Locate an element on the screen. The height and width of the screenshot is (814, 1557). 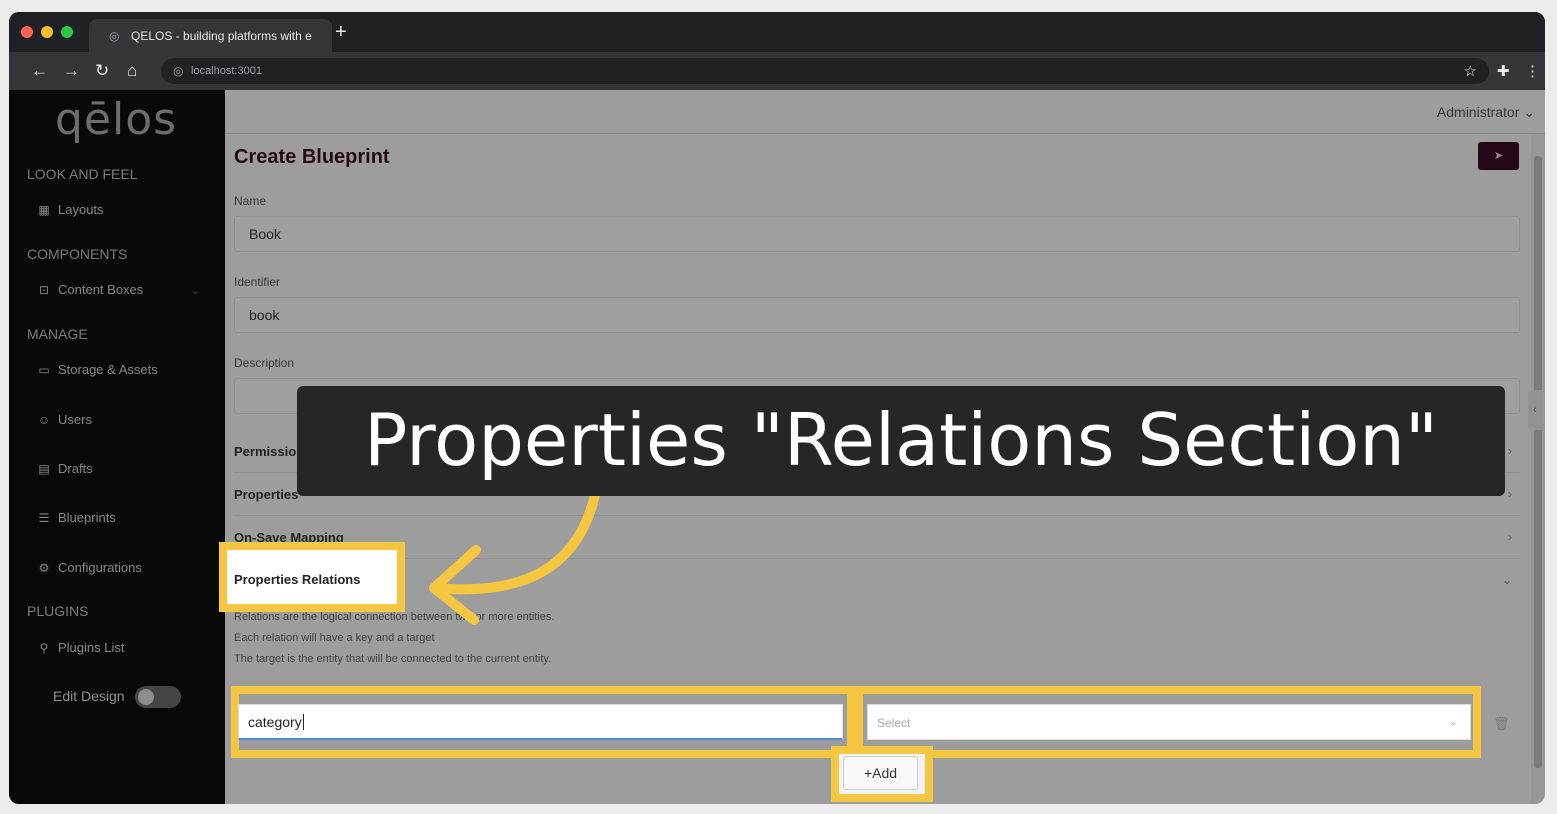
back-icon: ← is located at coordinates (39, 70).